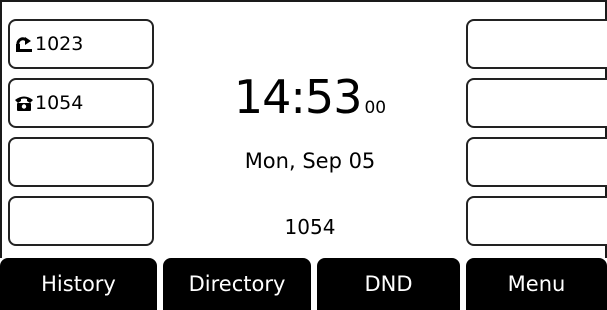 This screenshot has width=607, height=310. Describe the element at coordinates (375, 108) in the screenshot. I see `clock-seconds: 00` at that location.